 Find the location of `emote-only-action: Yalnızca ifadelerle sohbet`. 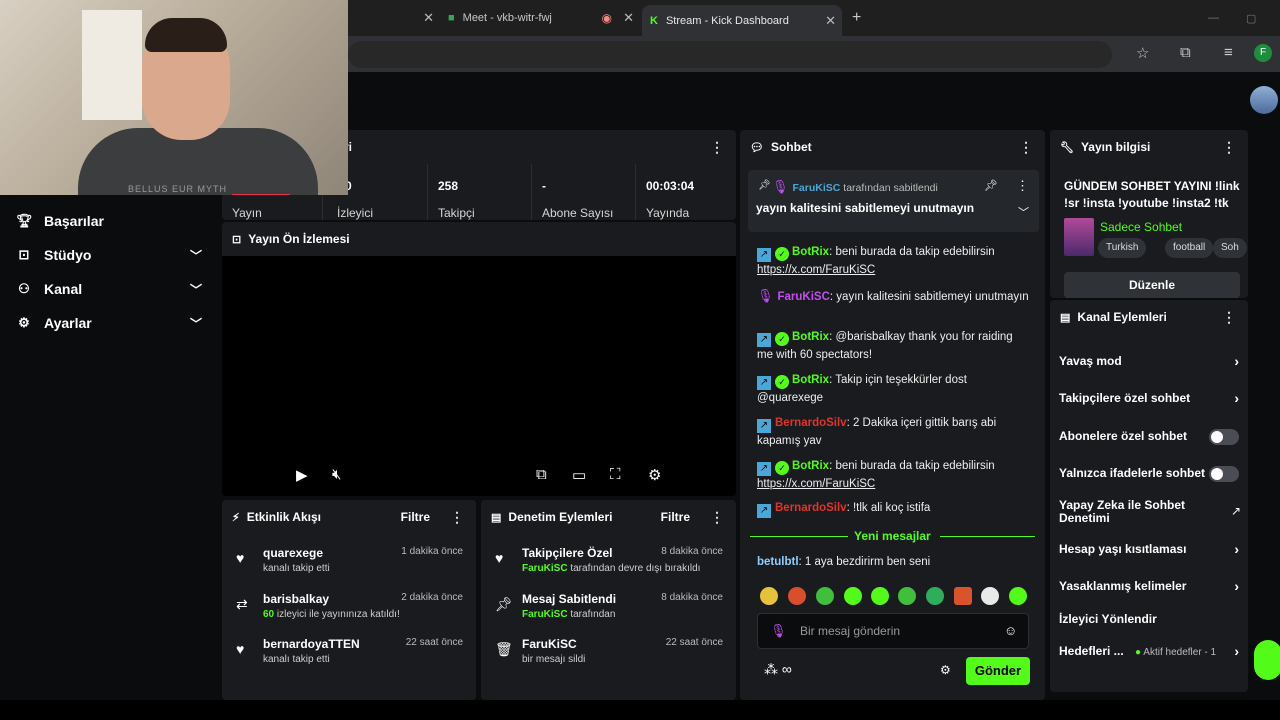

emote-only-action: Yalnızca ifadelerle sohbet is located at coordinates (1150, 474).